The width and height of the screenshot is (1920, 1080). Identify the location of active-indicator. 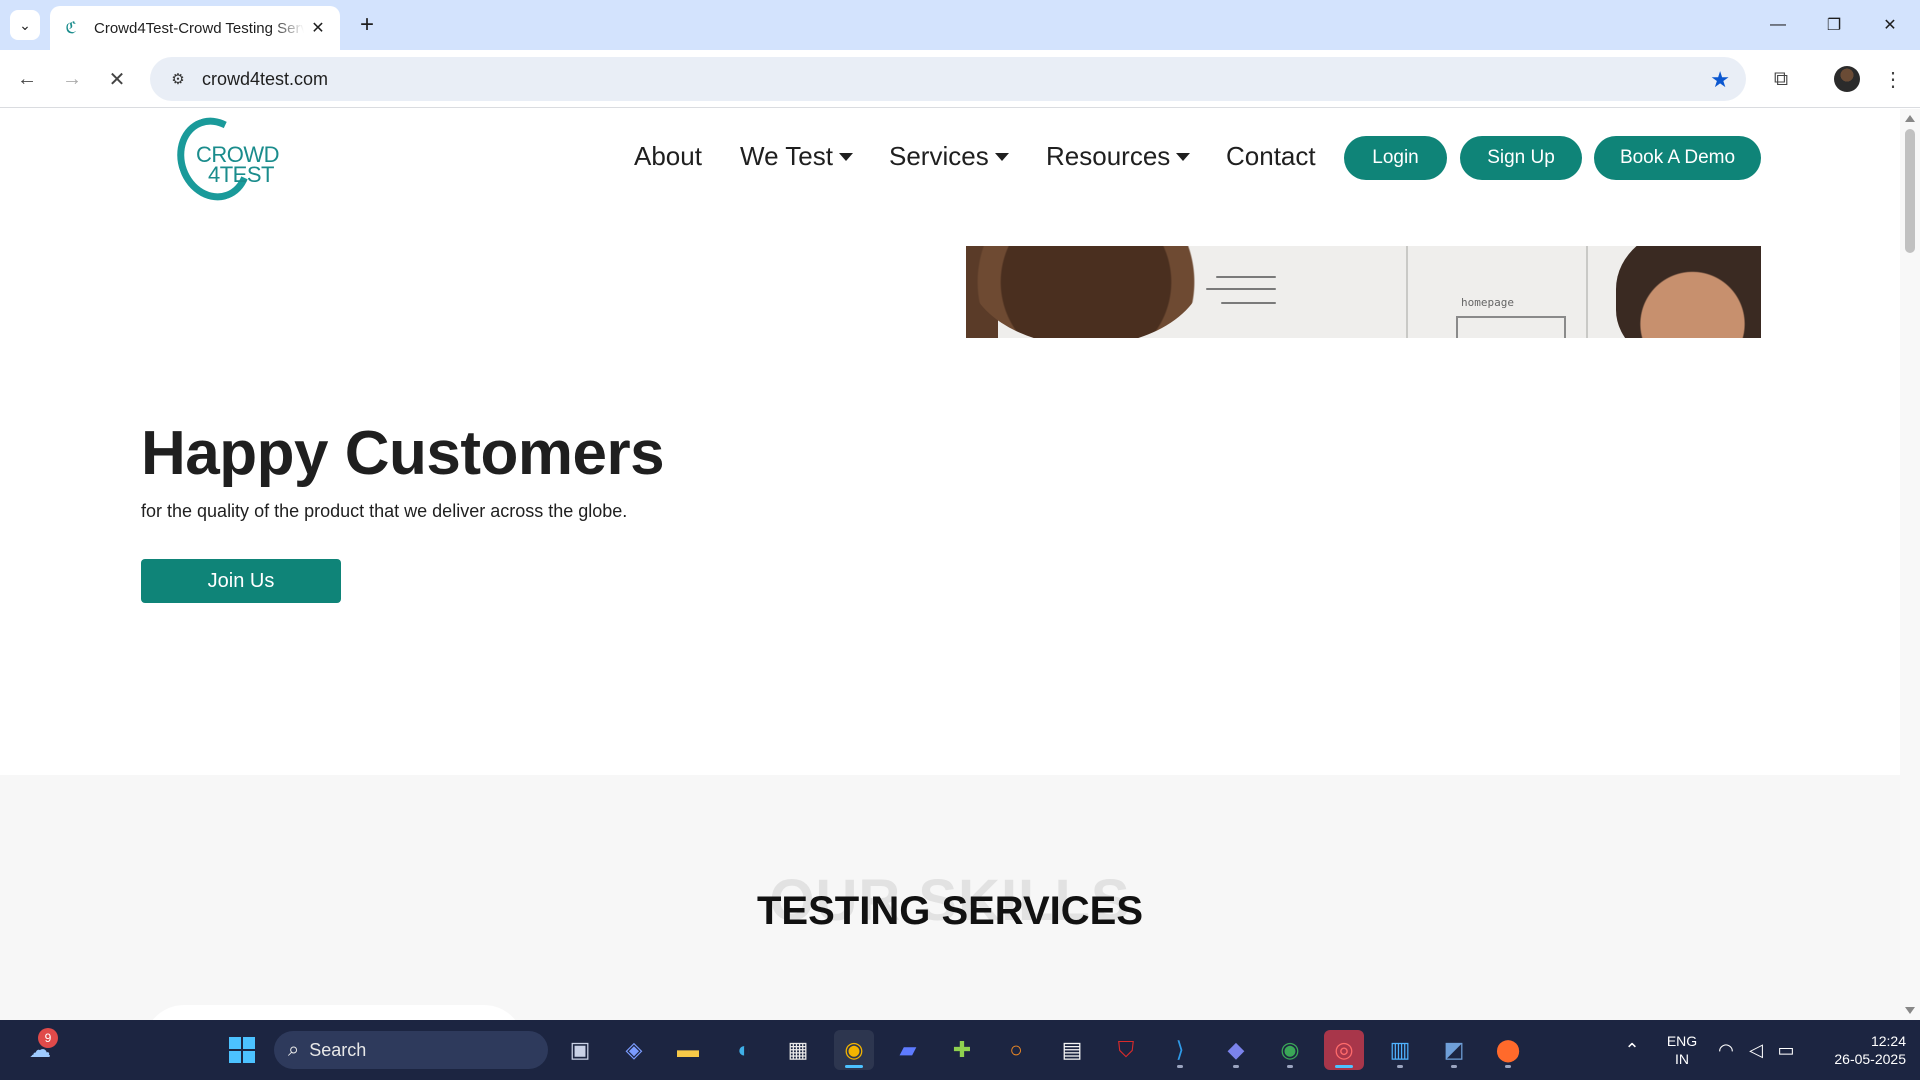
(854, 1066).